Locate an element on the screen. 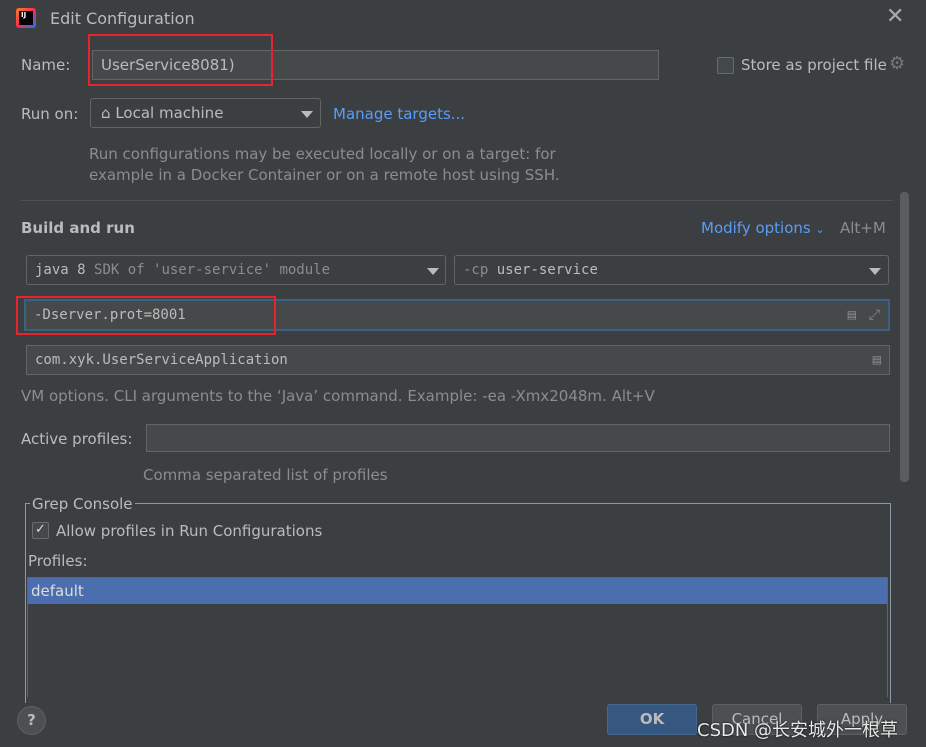  classpath-dropdown: -cp user-service is located at coordinates (671, 270).